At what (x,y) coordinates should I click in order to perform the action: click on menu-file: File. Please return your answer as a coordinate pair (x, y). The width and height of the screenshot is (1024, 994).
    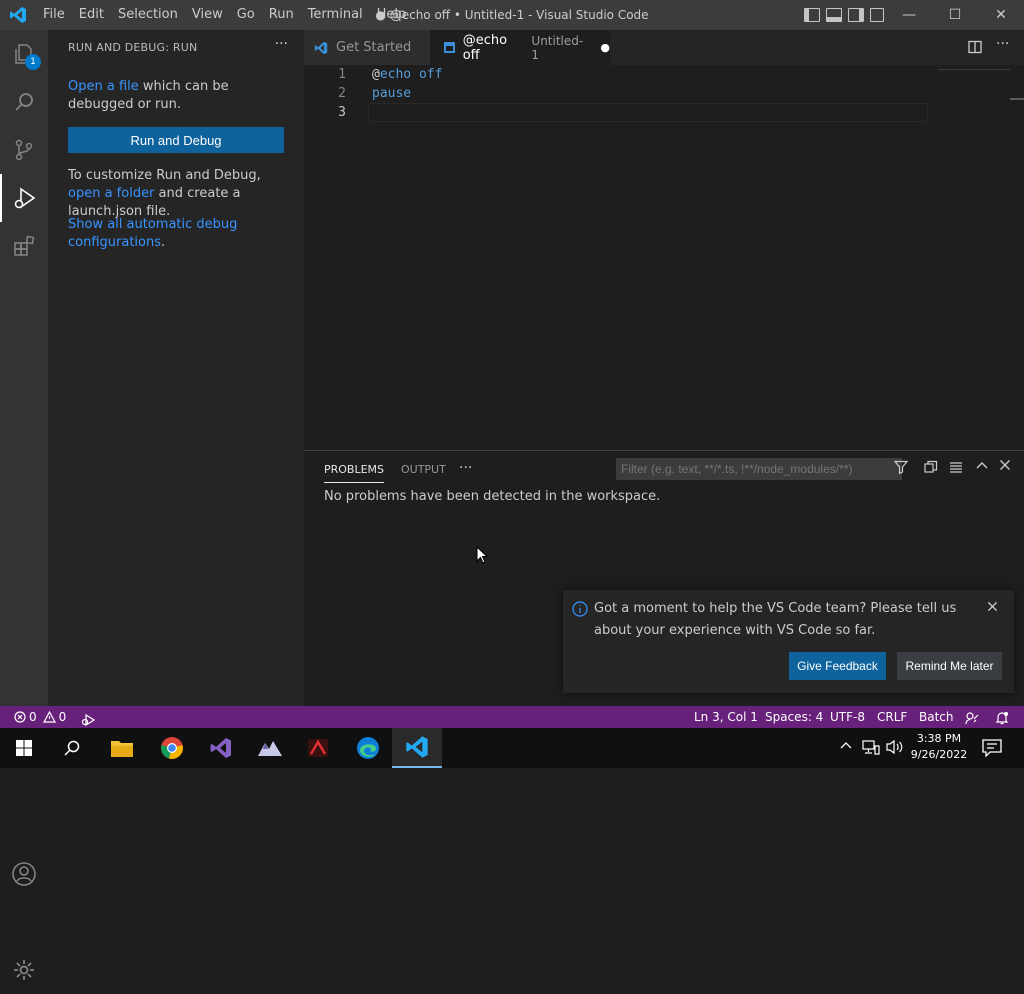
    Looking at the image, I should click on (54, 15).